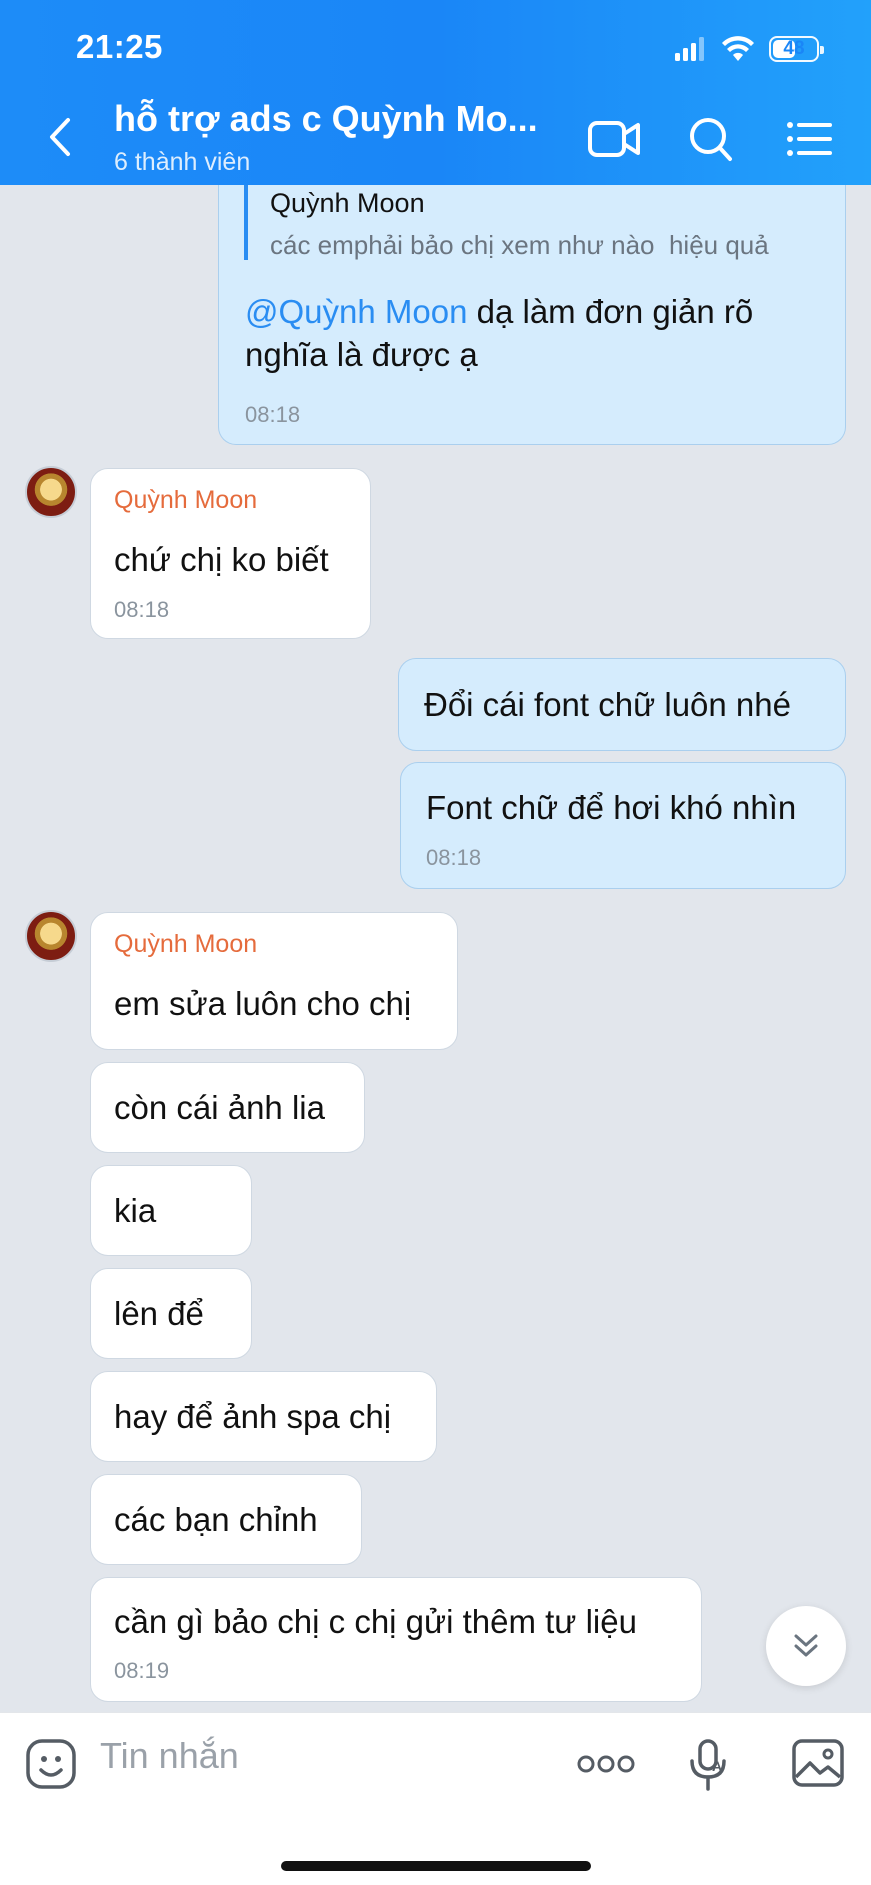 The image size is (871, 1885). I want to click on voice-to-text-icon: A, so click(709, 1765).